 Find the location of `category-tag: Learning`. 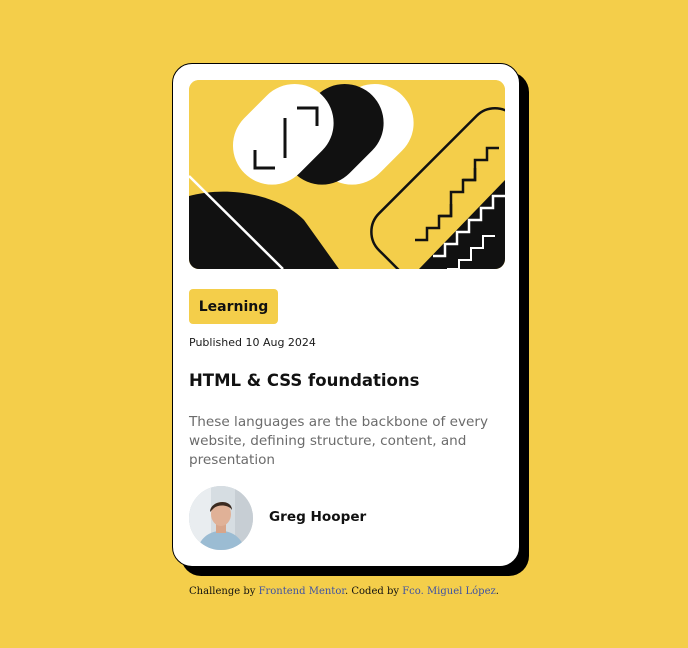

category-tag: Learning is located at coordinates (233, 306).